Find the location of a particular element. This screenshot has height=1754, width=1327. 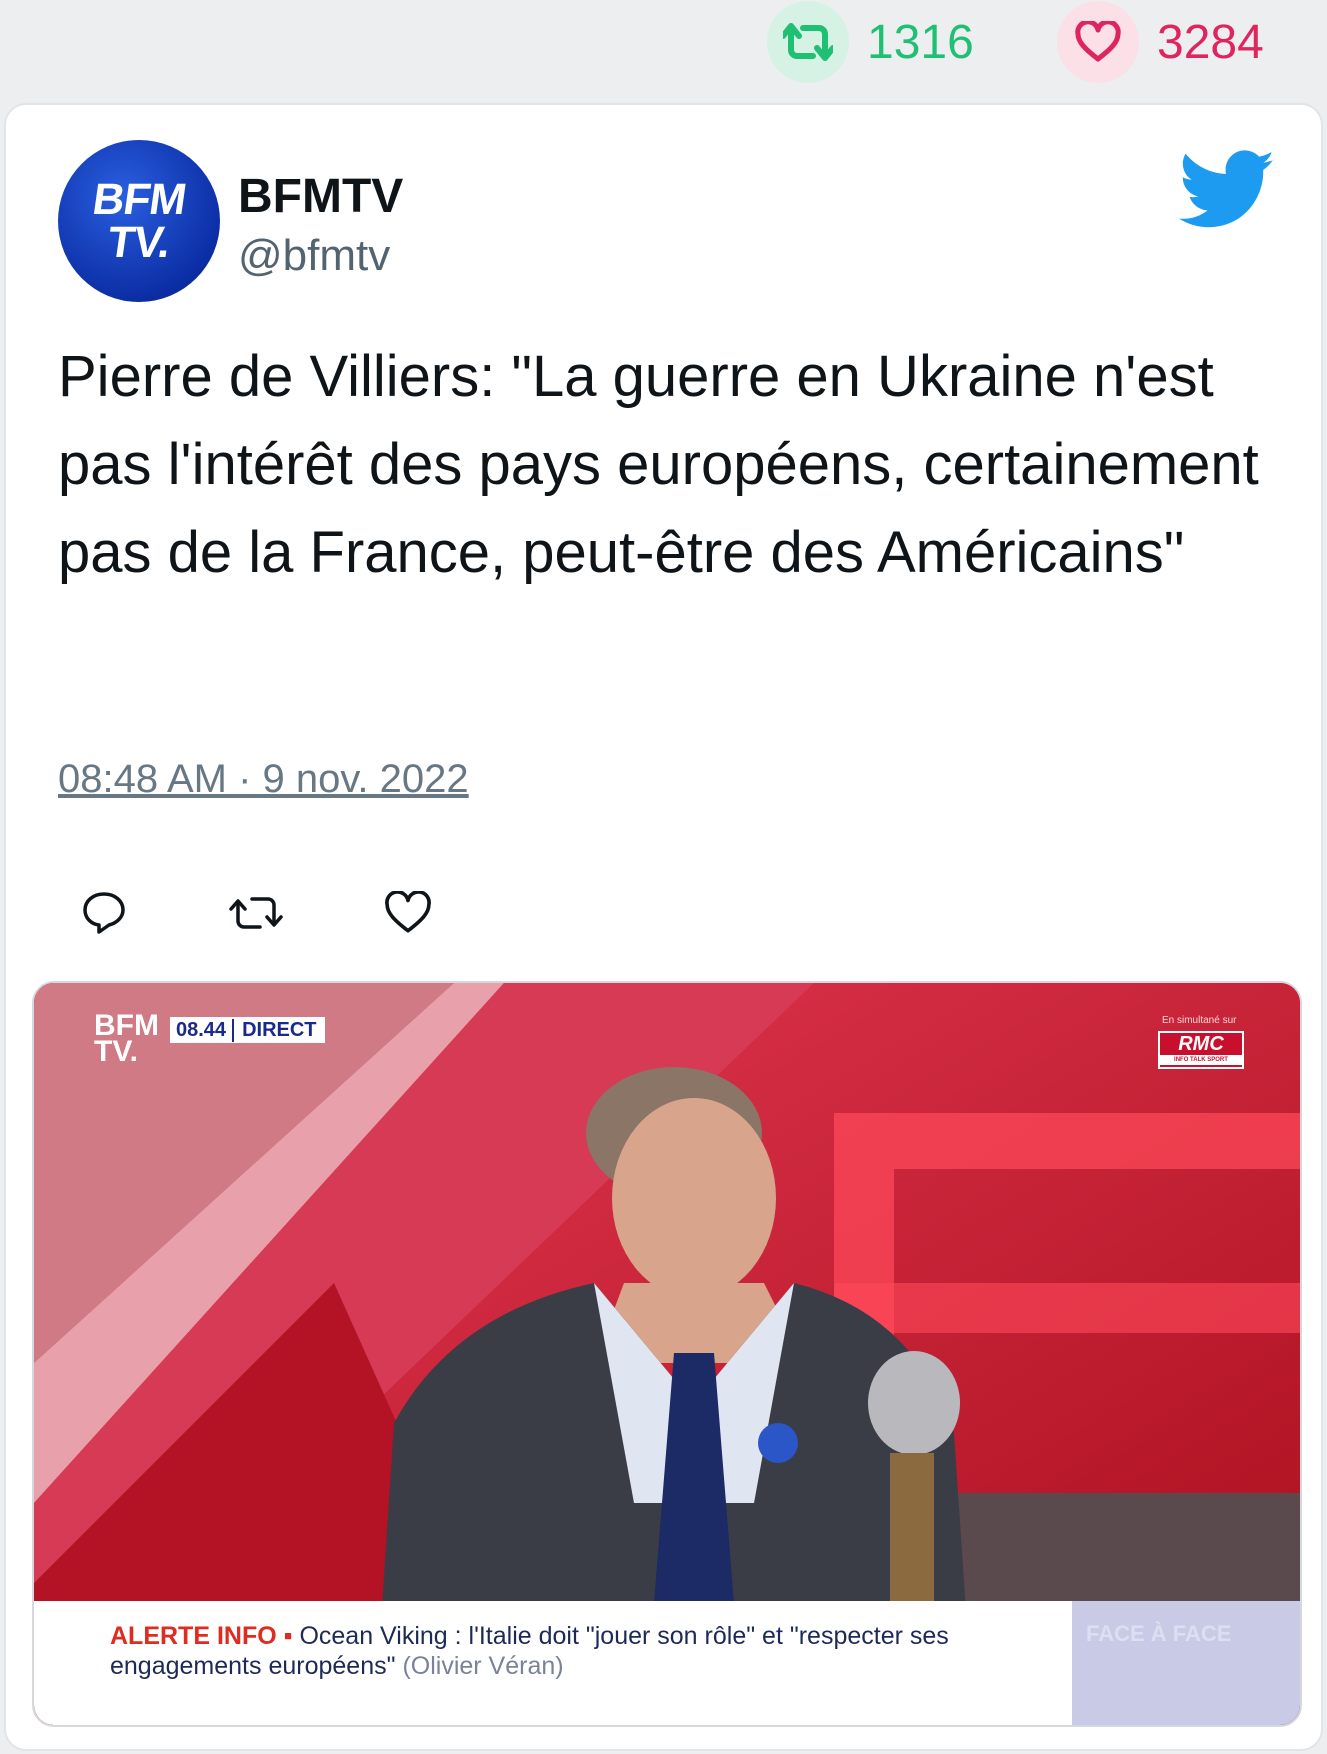

program-label: FACE À FACE is located at coordinates (1159, 1633).